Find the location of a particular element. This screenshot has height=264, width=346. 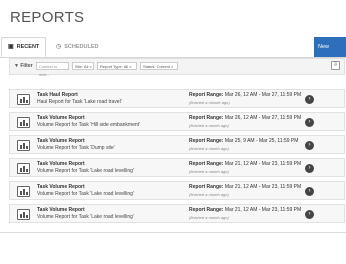

tab-recent: ▣ RECENT is located at coordinates (23, 47).